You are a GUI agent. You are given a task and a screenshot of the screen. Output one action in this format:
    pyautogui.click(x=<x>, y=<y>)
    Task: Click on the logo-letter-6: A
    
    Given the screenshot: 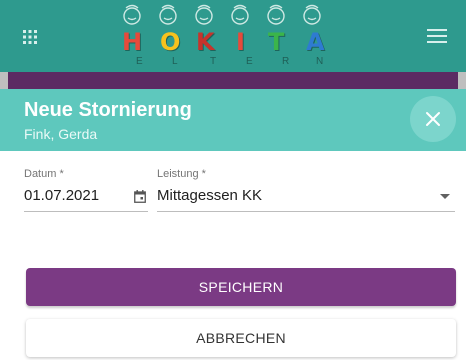 What is the action you would take?
    pyautogui.click(x=315, y=42)
    